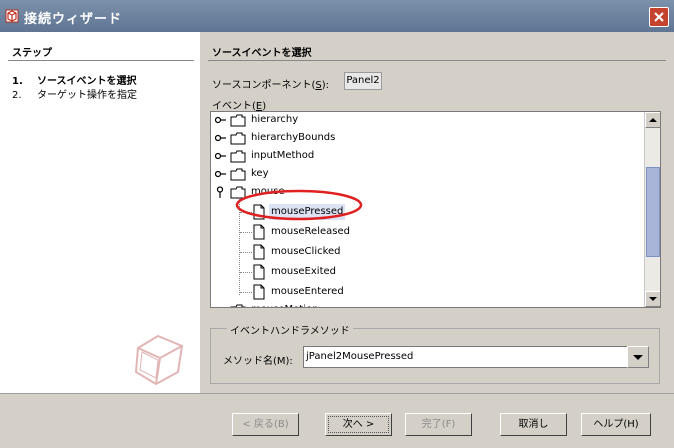 This screenshot has height=448, width=674. Describe the element at coordinates (426, 292) in the screenshot. I see `tree-node-mouseentered: mouseEntered` at that location.